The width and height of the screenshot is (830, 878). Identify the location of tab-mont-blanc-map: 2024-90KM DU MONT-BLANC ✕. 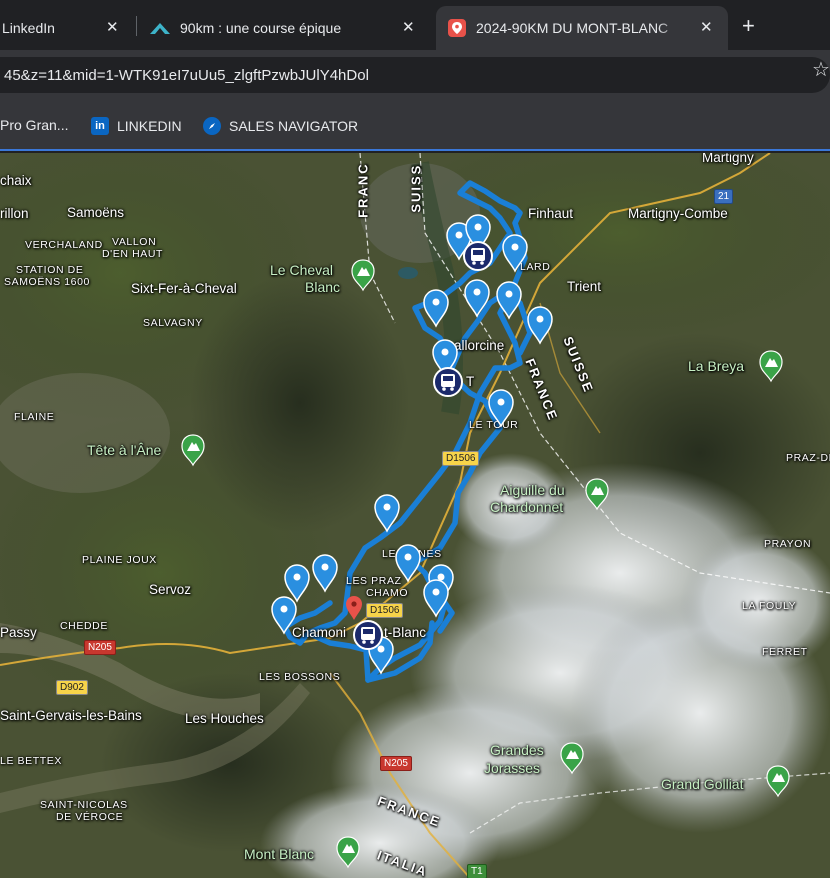
(582, 28).